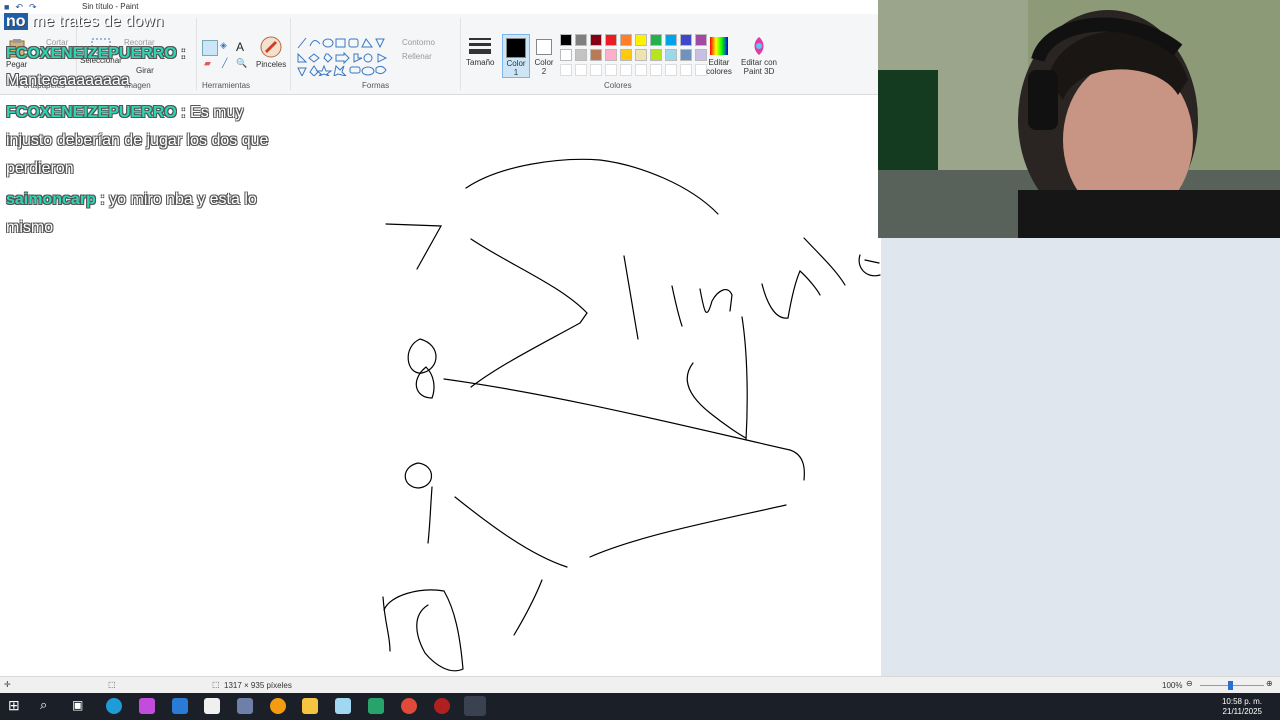 This screenshot has height=720, width=1280. What do you see at coordinates (409, 706) in the screenshot?
I see `chrome-icon` at bounding box center [409, 706].